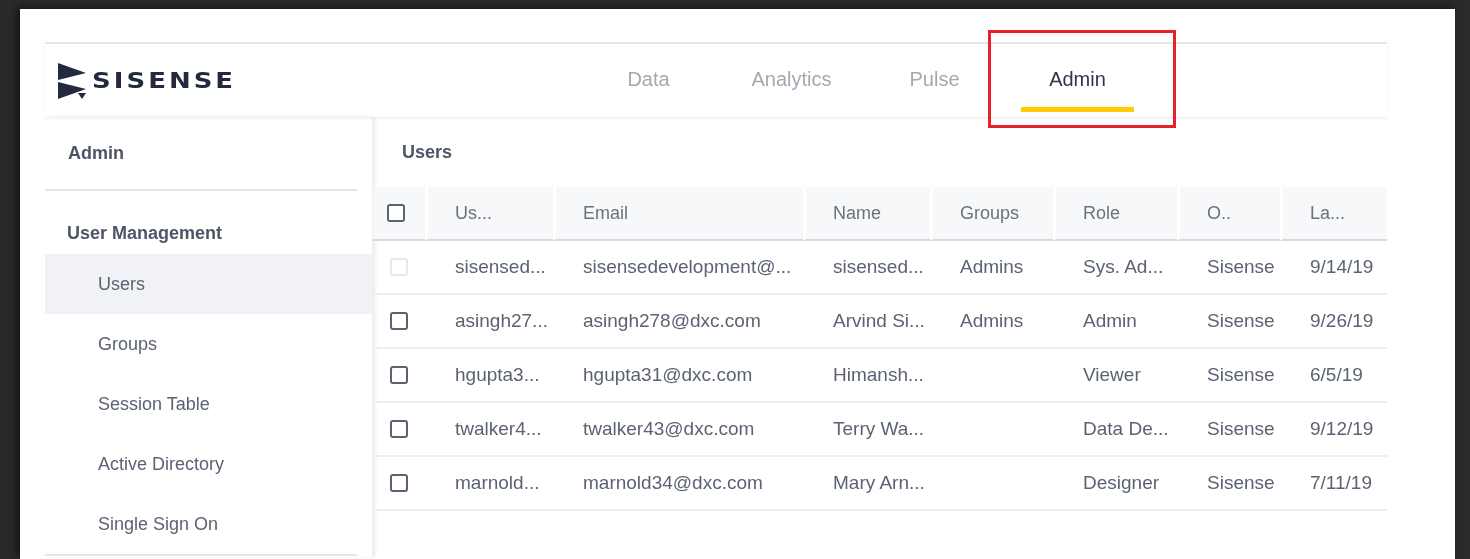 This screenshot has width=1470, height=559. Describe the element at coordinates (208, 404) in the screenshot. I see `sidebar-item: Session Table` at that location.